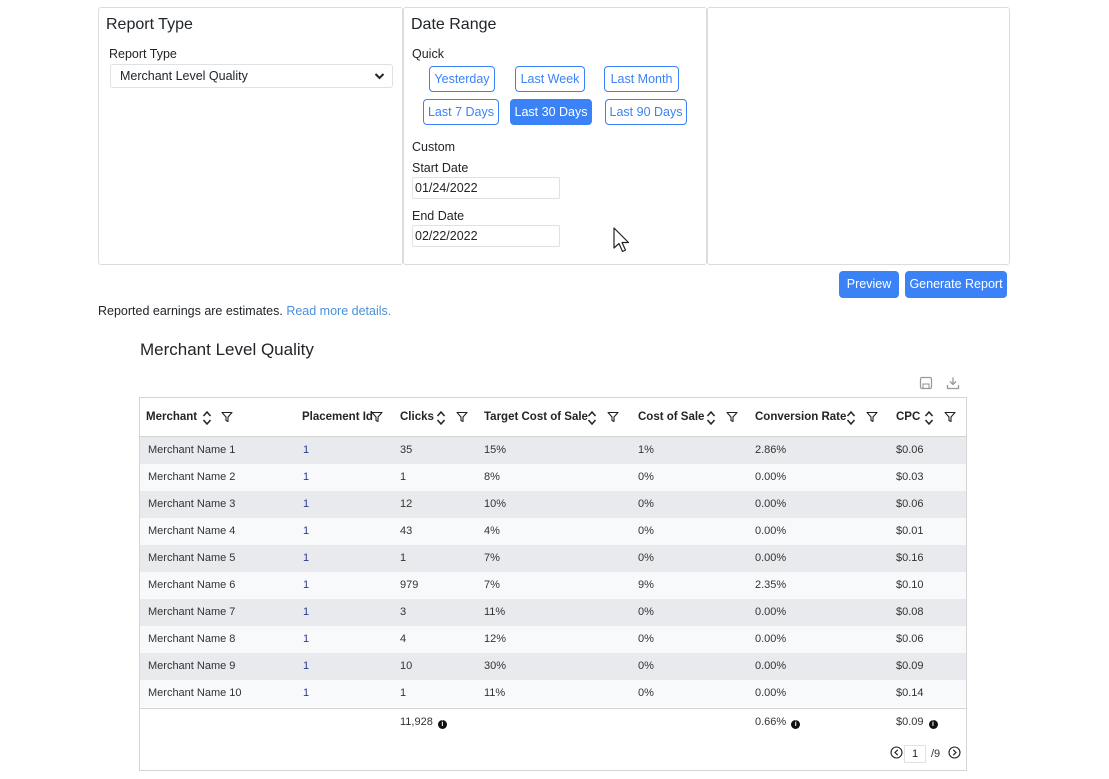 This screenshot has height=779, width=1109. What do you see at coordinates (896, 752) in the screenshot?
I see `prev-page-icon` at bounding box center [896, 752].